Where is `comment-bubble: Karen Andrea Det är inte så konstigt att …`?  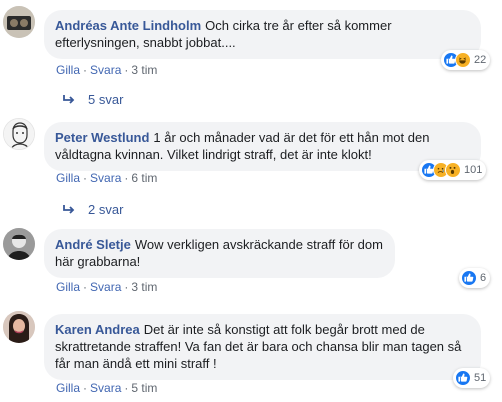 comment-bubble: Karen Andrea Det är inte så konstigt att … is located at coordinates (262, 347).